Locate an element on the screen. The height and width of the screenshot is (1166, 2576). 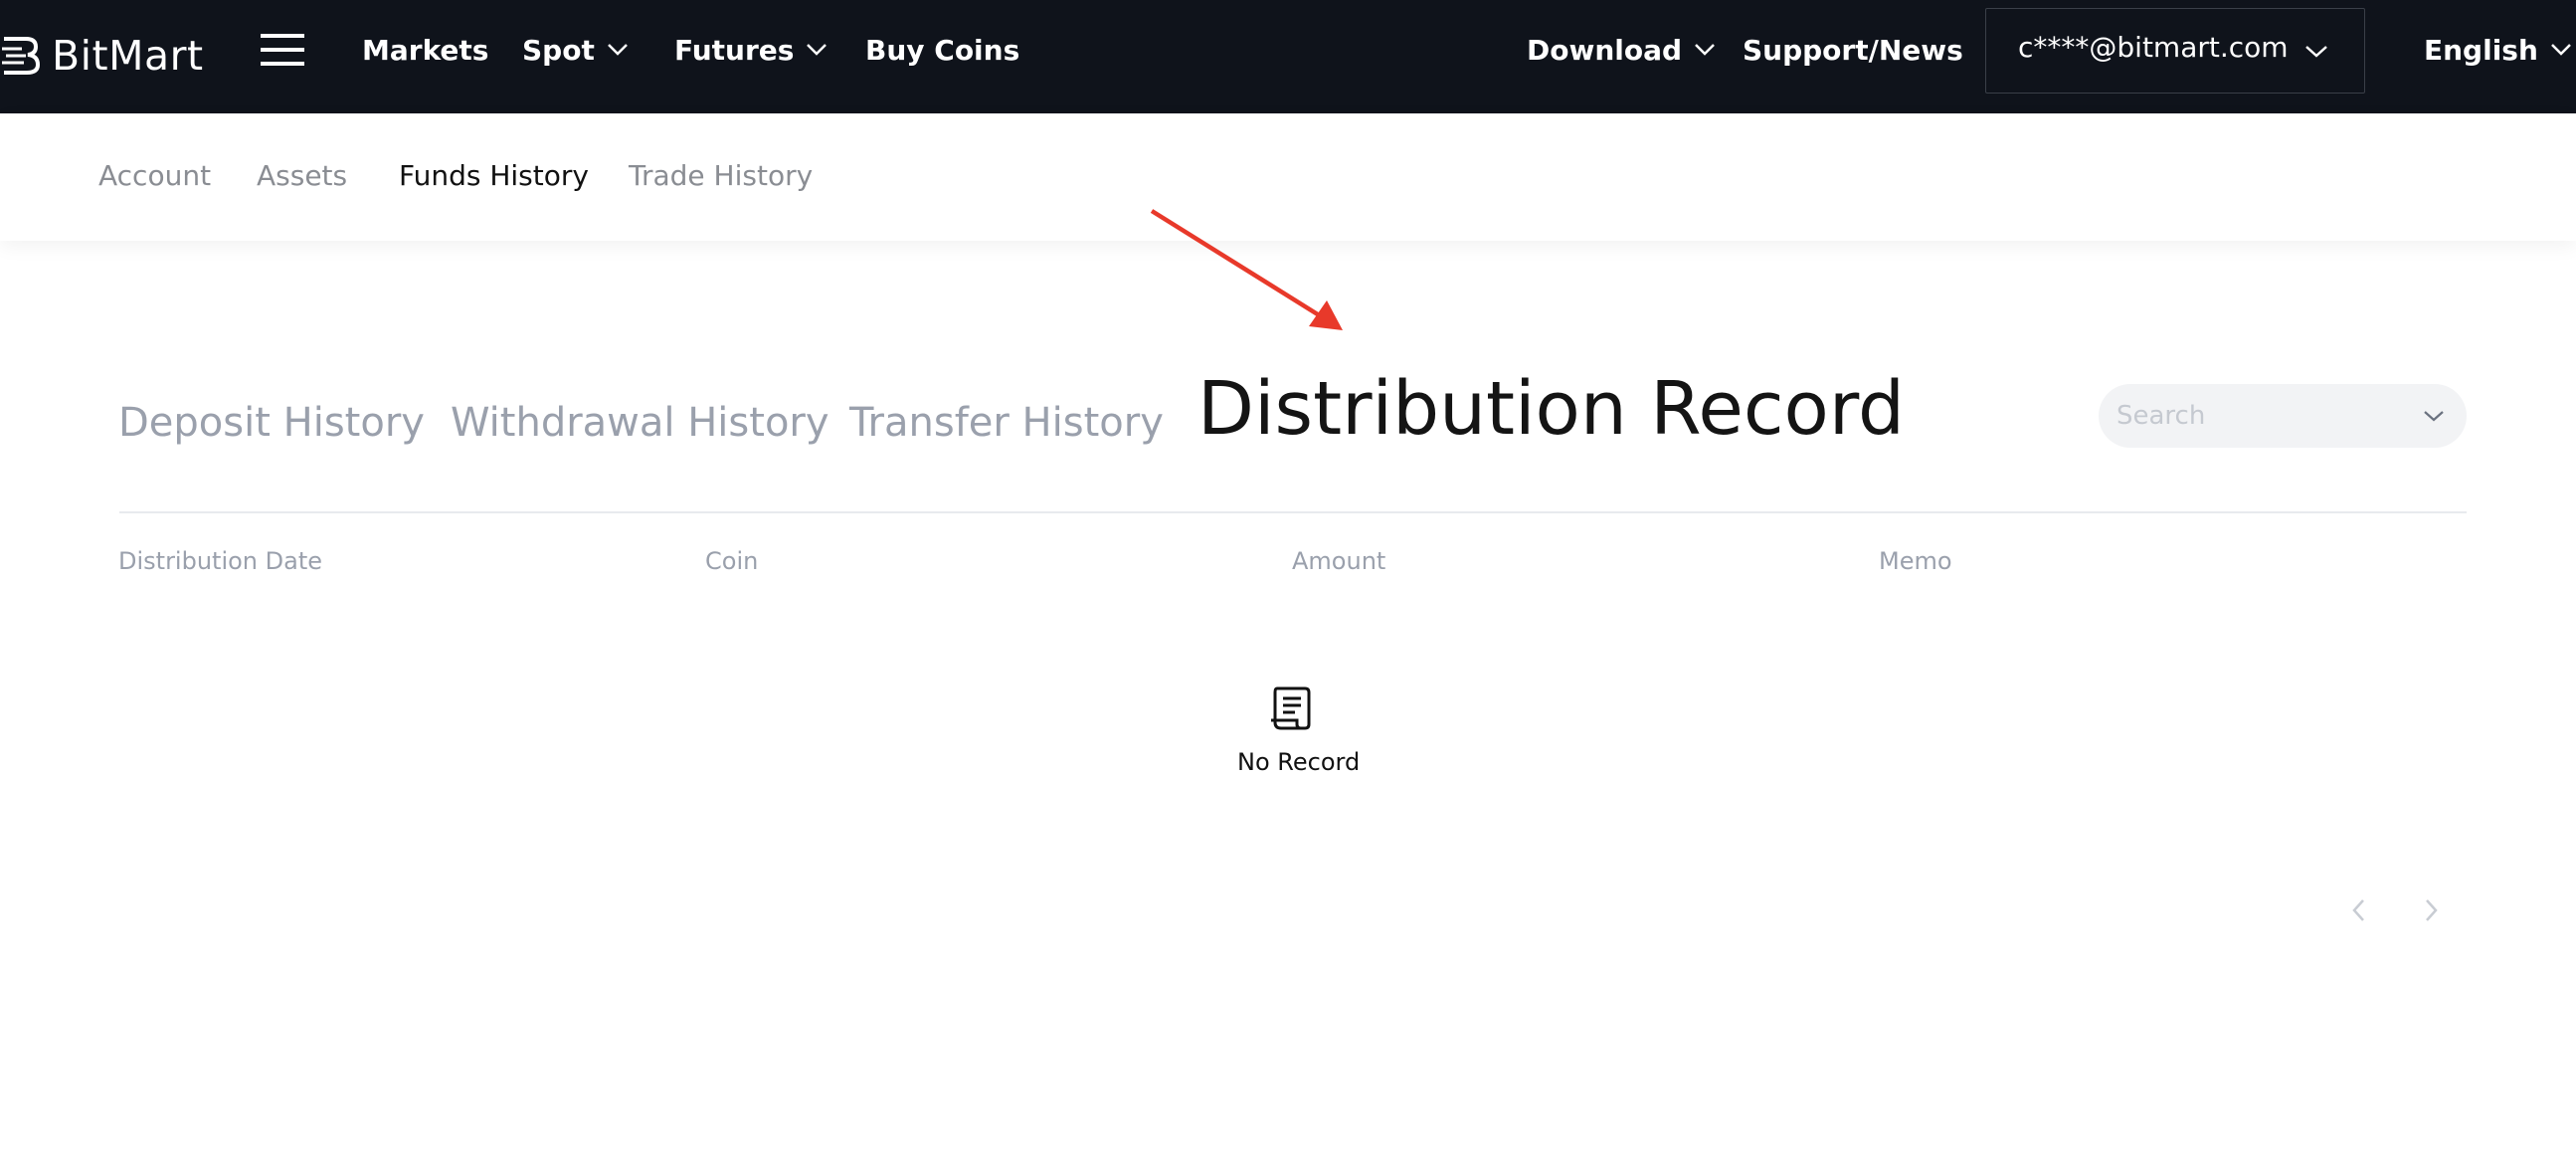
nav-buy-coins: Buy Coins is located at coordinates (942, 50).